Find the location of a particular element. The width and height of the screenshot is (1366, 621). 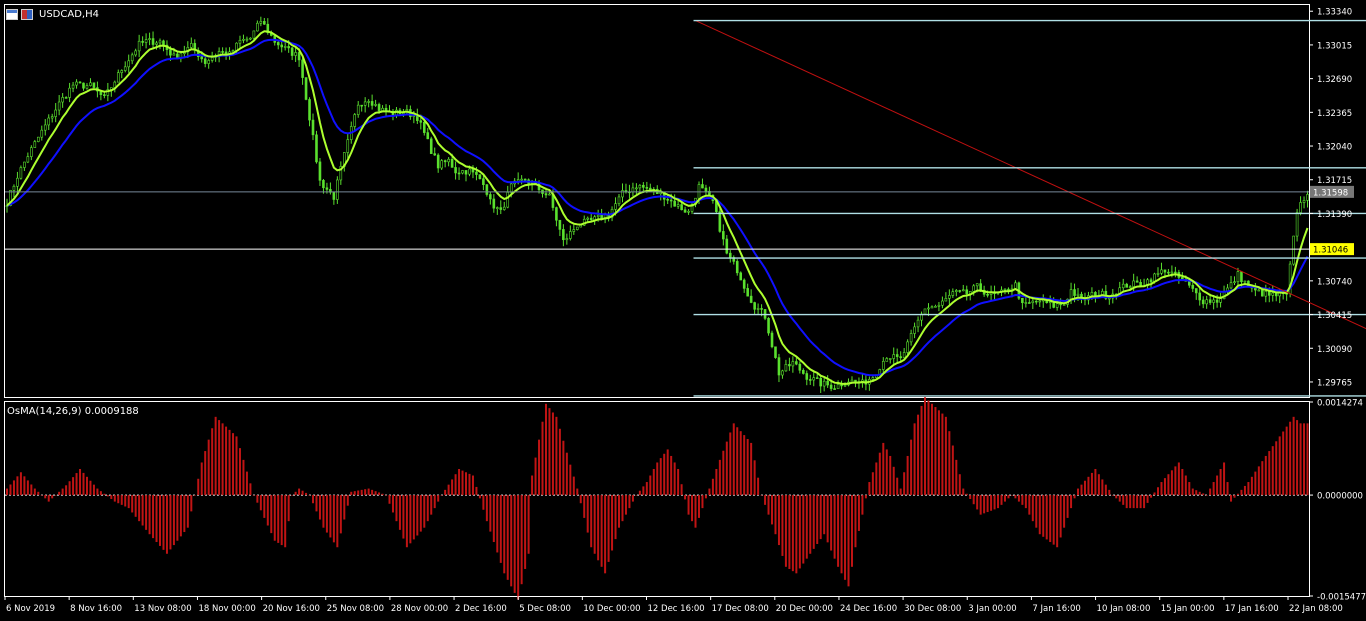

time-tick-label: 30 Dec 08:00 is located at coordinates (932, 609).